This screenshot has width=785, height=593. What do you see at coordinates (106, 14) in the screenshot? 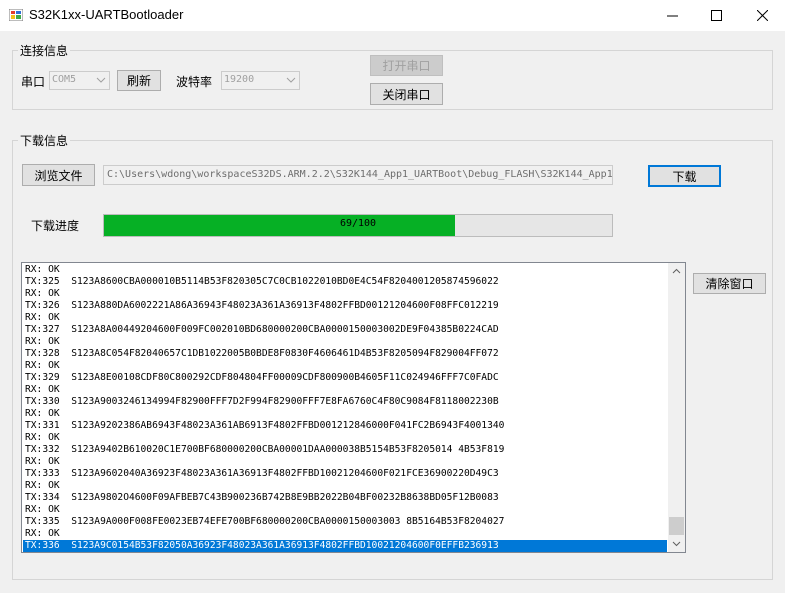
I see `window-title: S32K1xx-UARTBootloader` at bounding box center [106, 14].